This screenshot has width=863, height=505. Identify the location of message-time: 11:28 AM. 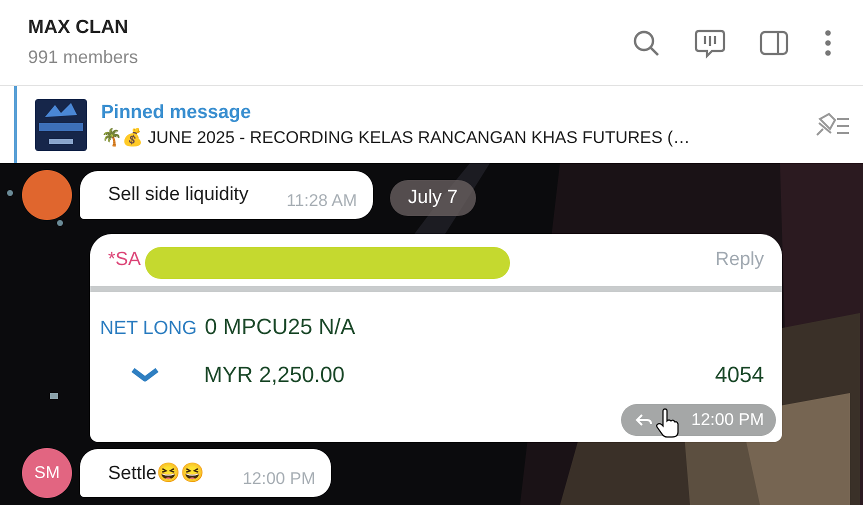
(322, 201).